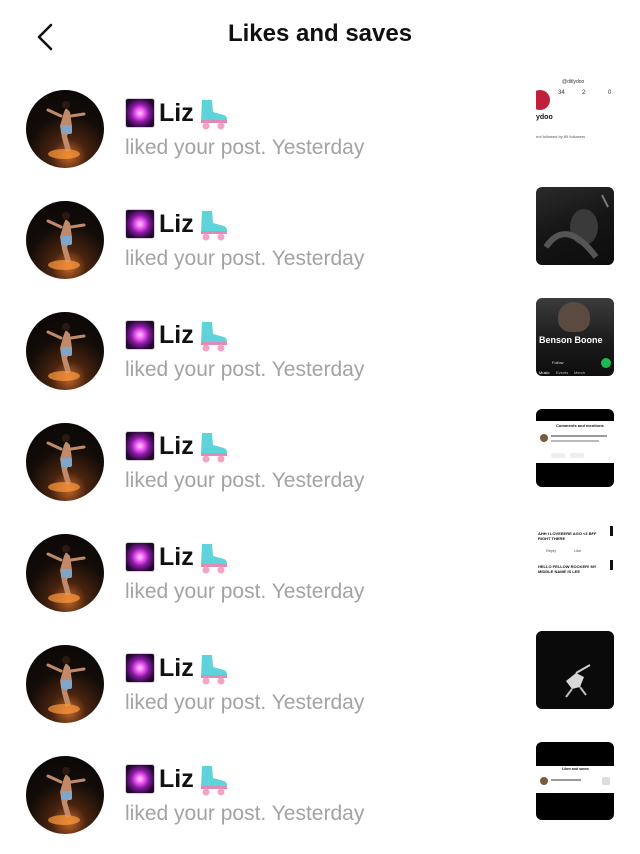 This screenshot has height=854, width=640. What do you see at coordinates (606, 363) in the screenshot?
I see `play-icon` at bounding box center [606, 363].